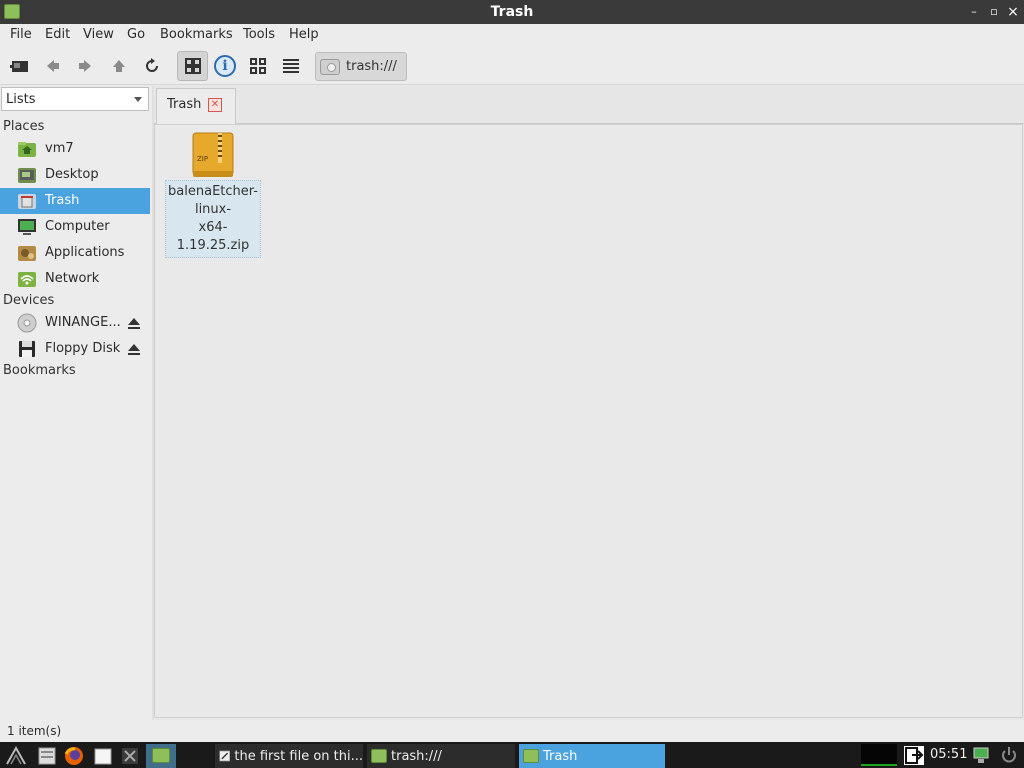  Describe the element at coordinates (29, 300) in the screenshot. I see `devices-heading: Devices` at that location.